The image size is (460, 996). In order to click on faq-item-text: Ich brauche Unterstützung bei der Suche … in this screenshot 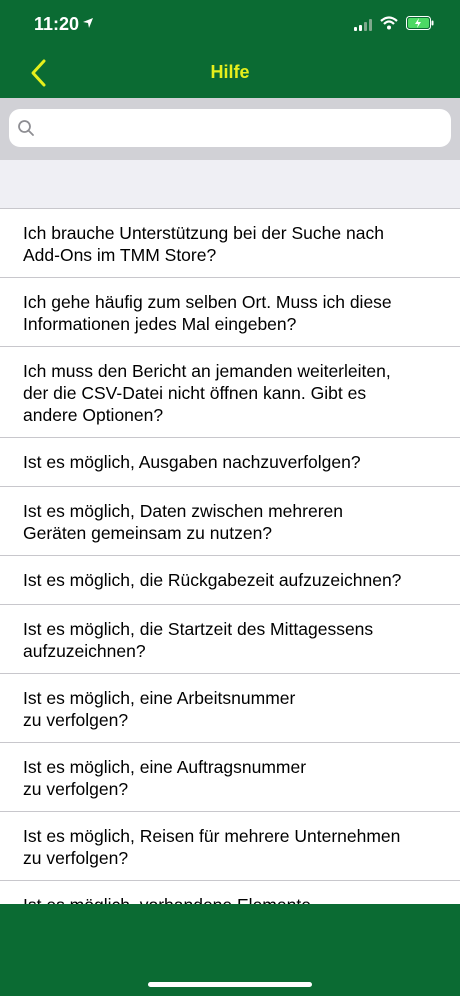, I will do `click(203, 244)`.